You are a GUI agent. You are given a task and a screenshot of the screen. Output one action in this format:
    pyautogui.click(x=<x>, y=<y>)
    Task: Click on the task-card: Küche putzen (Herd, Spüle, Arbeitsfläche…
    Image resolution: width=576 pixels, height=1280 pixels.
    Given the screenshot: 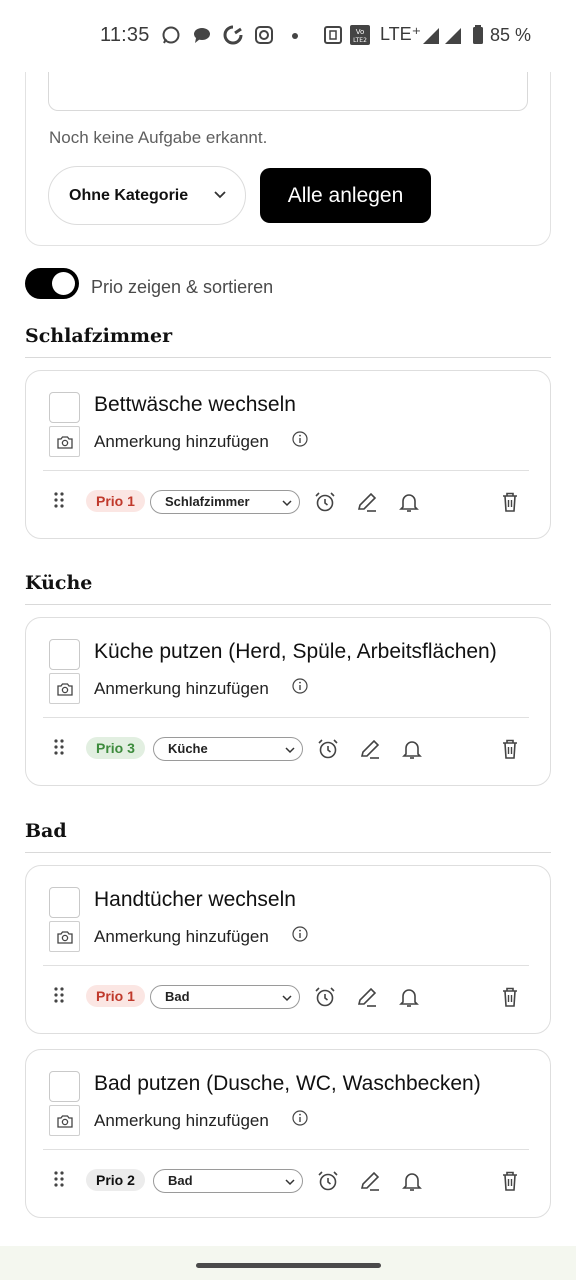 What is the action you would take?
    pyautogui.click(x=288, y=701)
    